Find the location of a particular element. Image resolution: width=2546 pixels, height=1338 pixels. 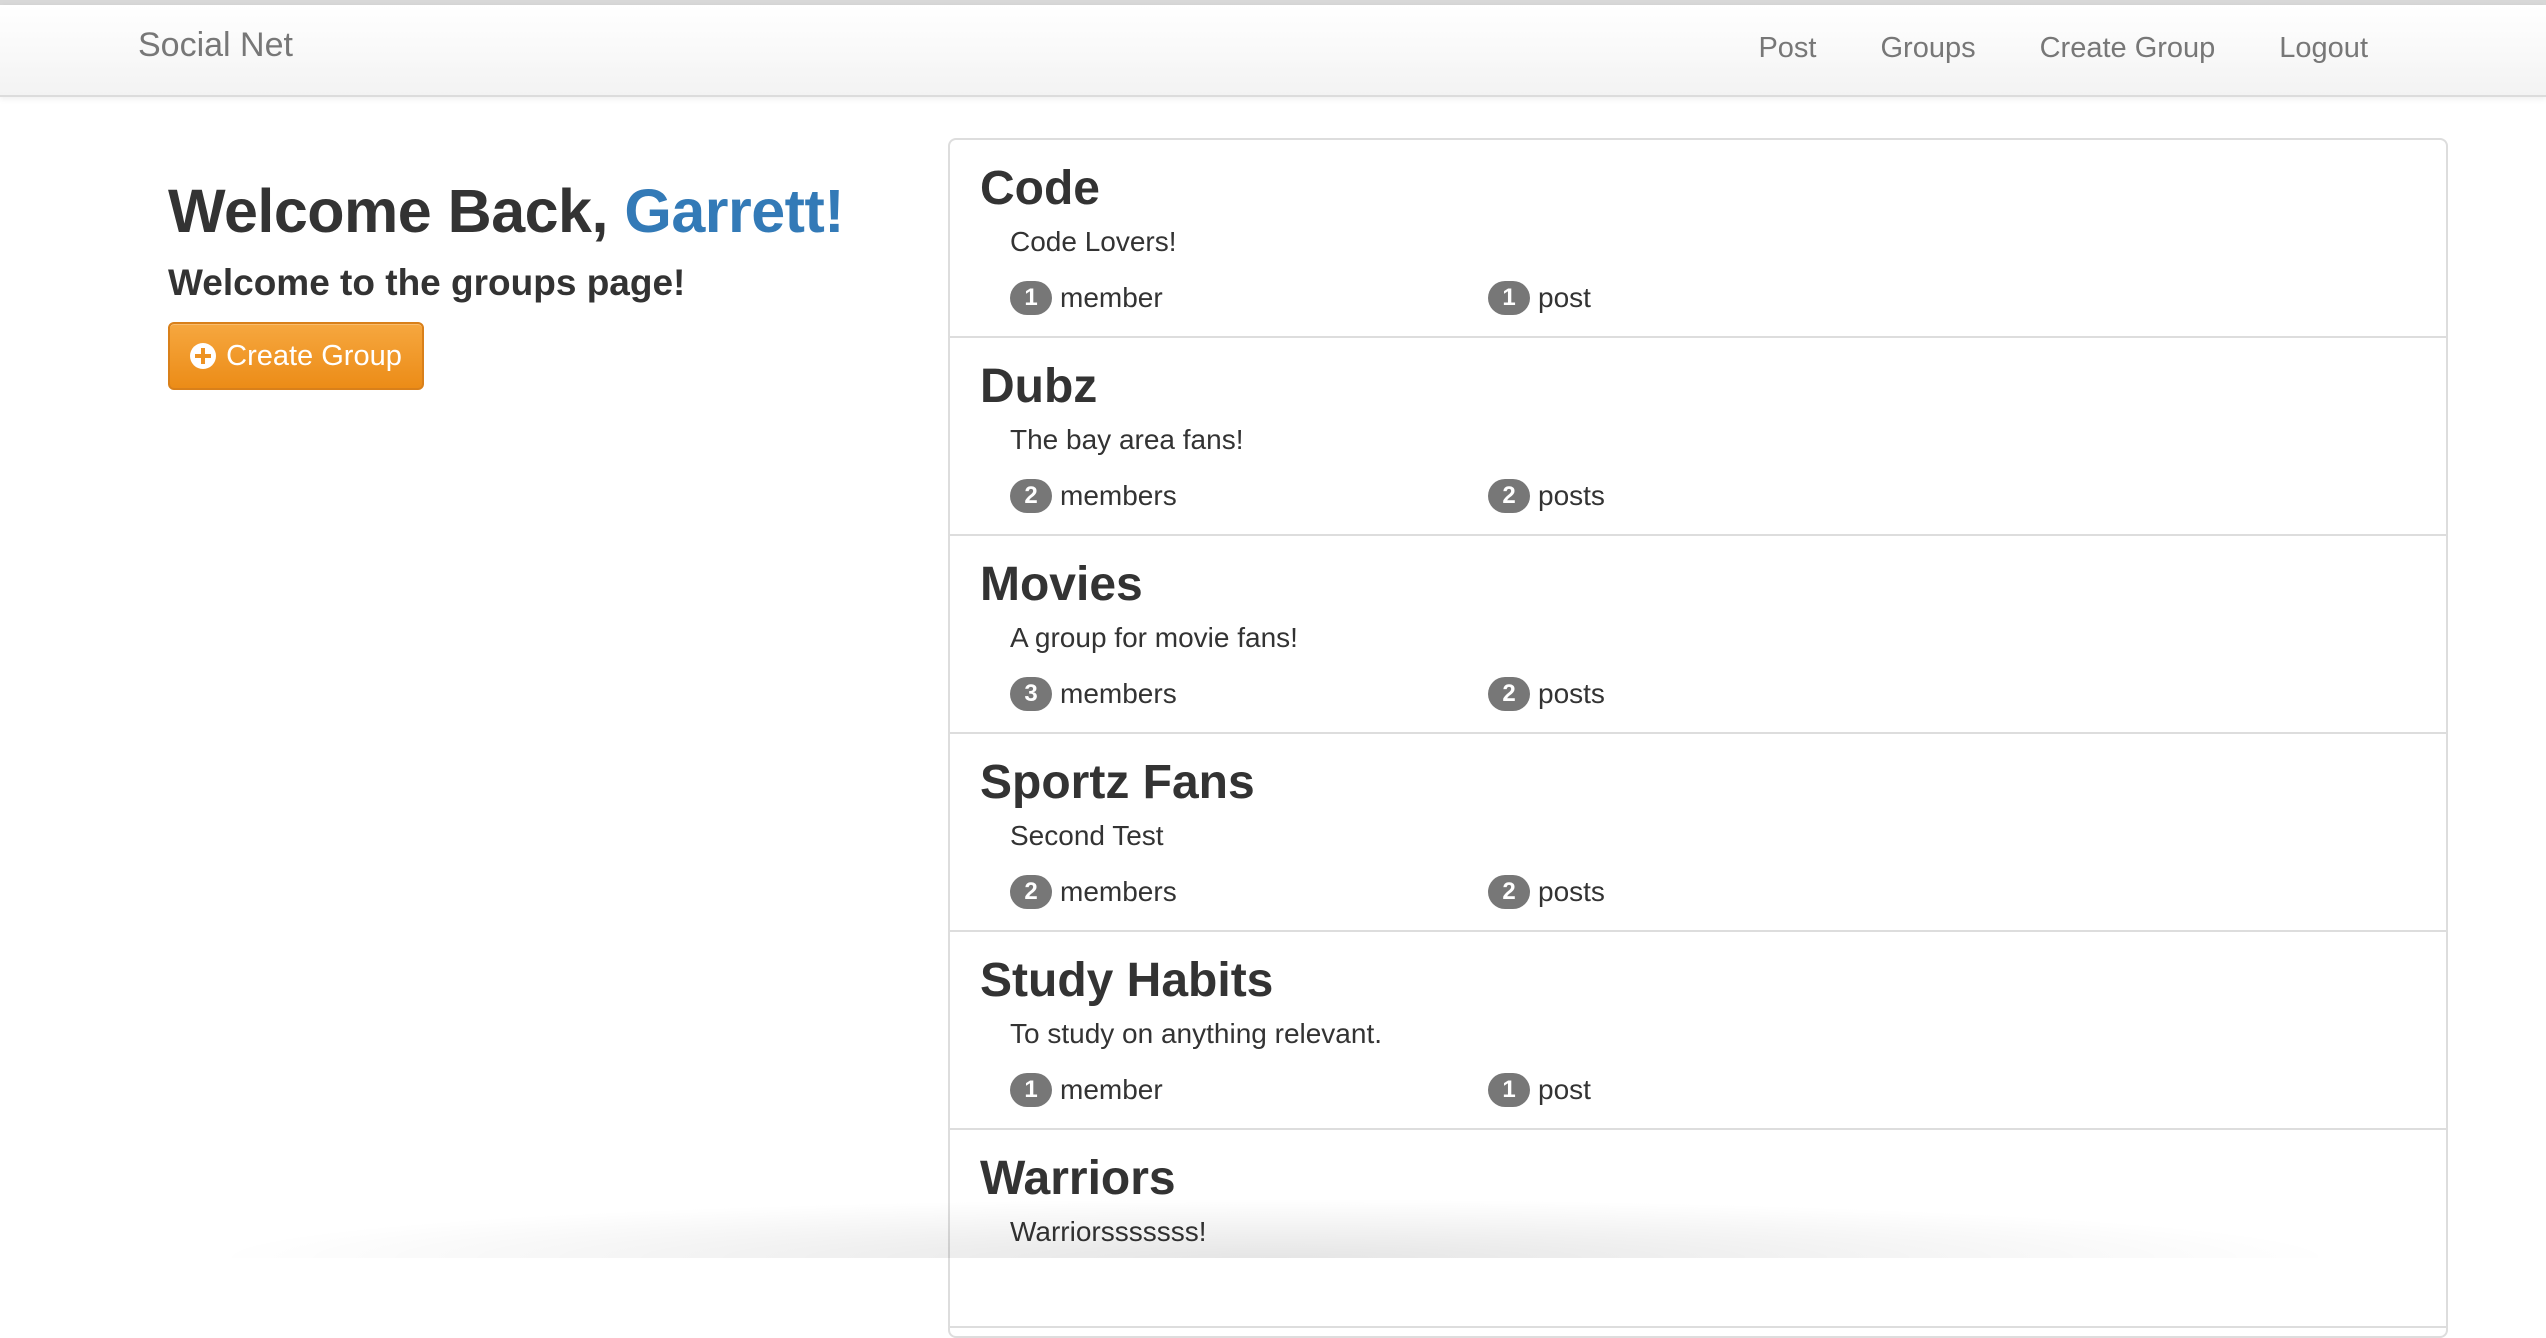

group-description: The bay area fans! is located at coordinates (1127, 439).